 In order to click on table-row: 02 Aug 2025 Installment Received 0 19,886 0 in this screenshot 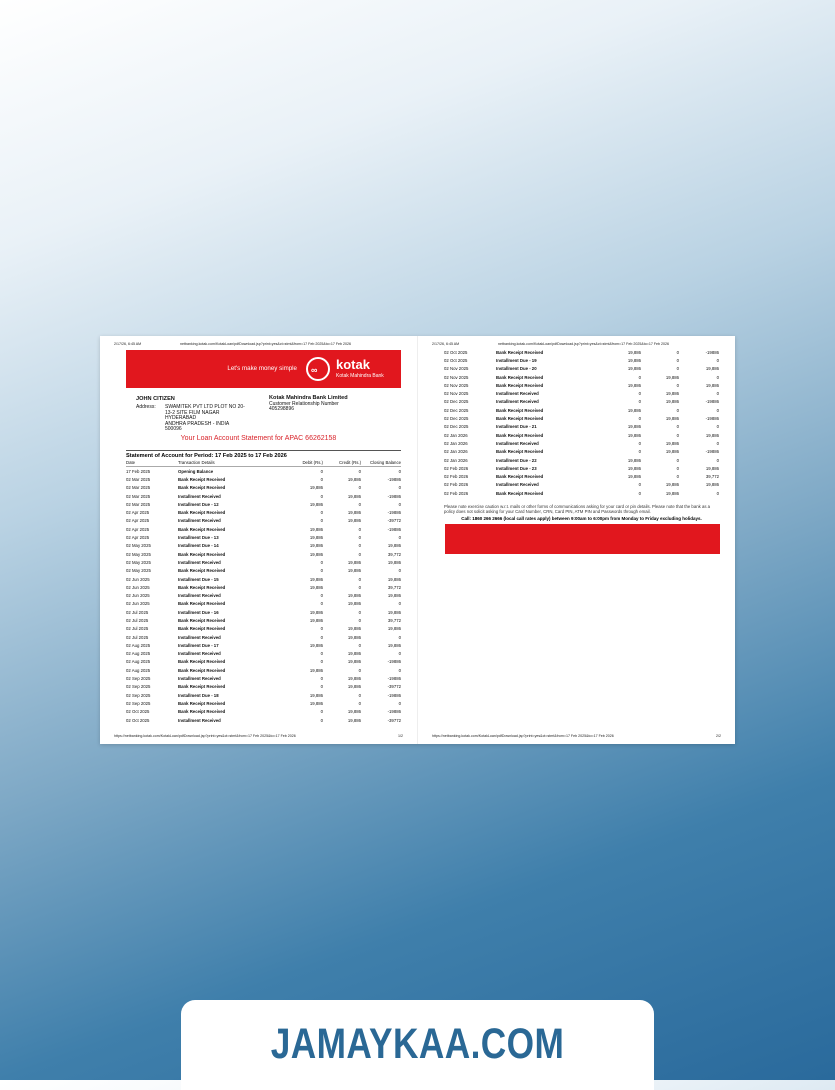, I will do `click(263, 654)`.